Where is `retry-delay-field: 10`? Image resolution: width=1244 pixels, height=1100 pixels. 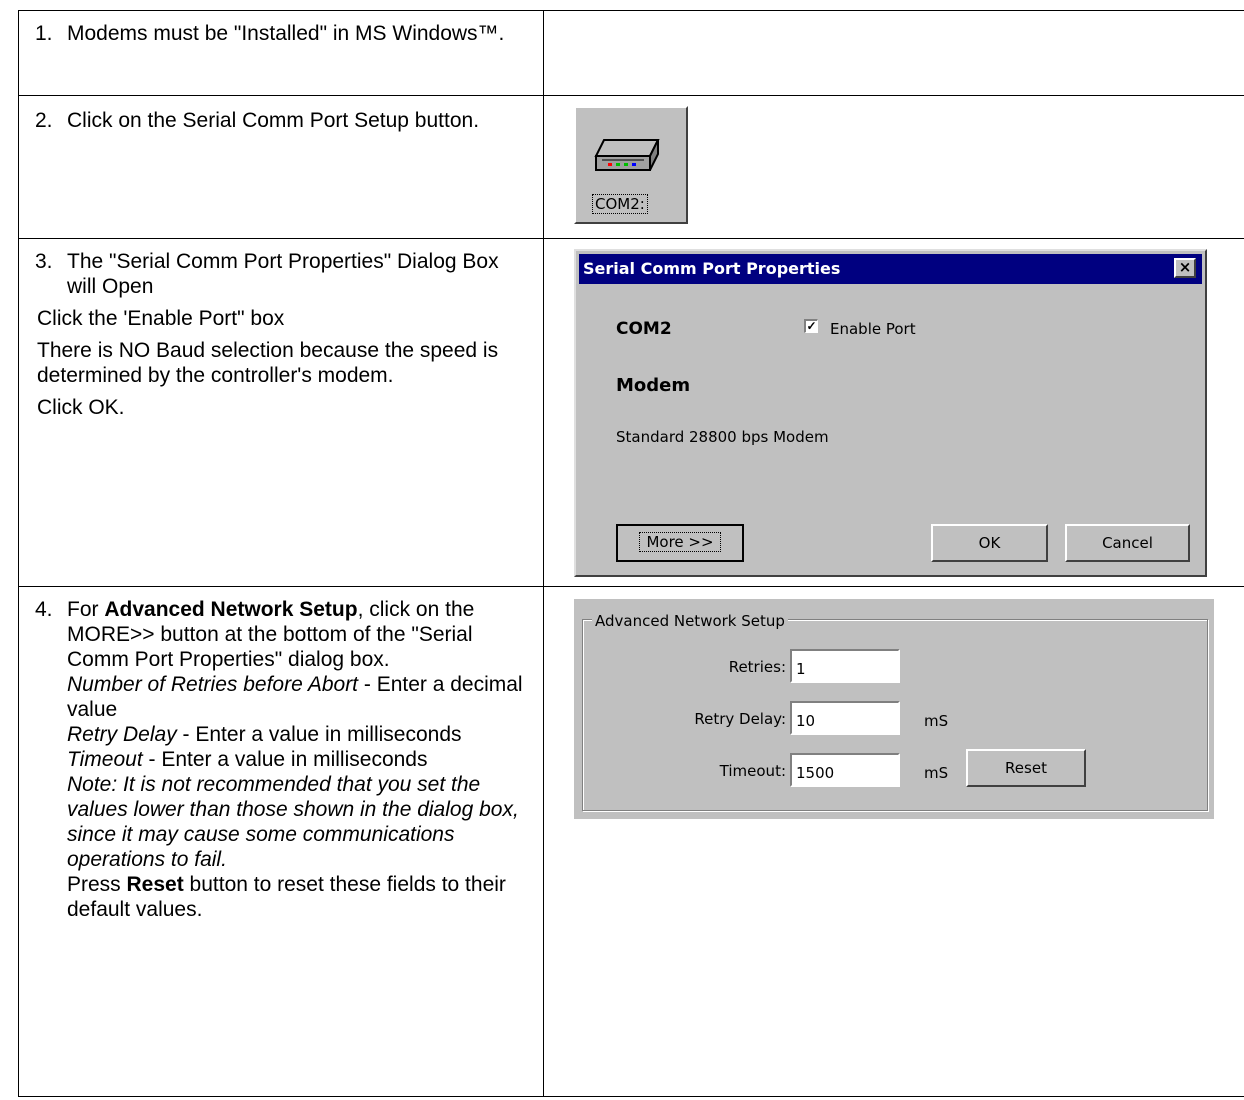 retry-delay-field: 10 is located at coordinates (845, 718).